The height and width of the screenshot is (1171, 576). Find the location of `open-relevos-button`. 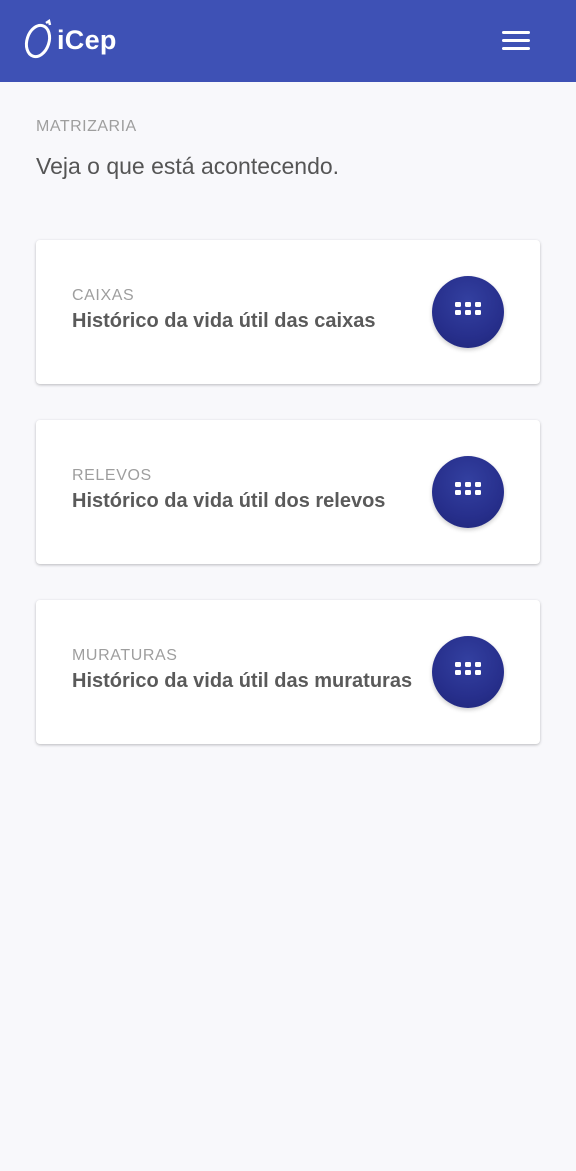

open-relevos-button is located at coordinates (468, 492).